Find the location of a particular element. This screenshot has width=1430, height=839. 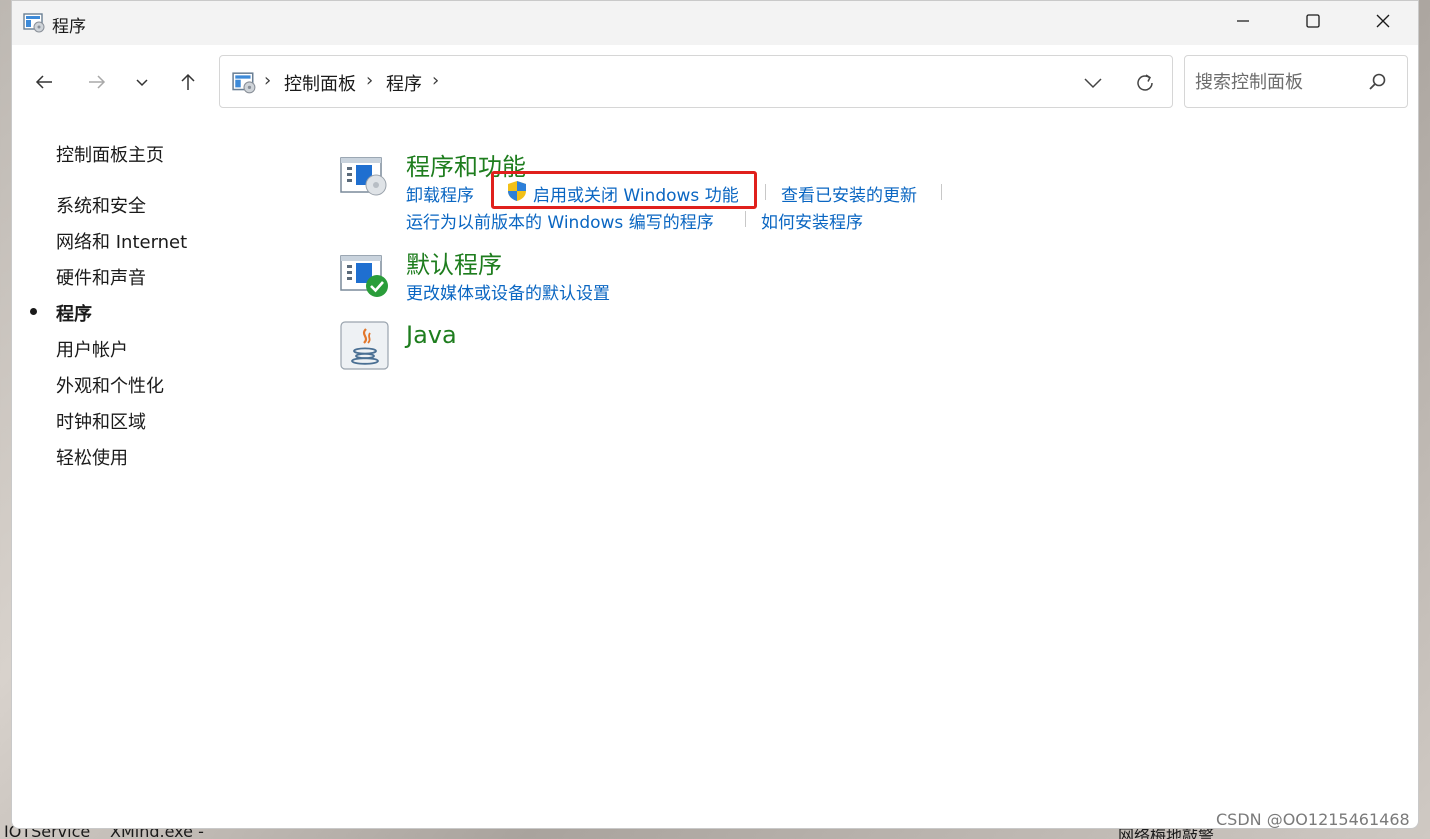

refresh-icon is located at coordinates (1145, 83).